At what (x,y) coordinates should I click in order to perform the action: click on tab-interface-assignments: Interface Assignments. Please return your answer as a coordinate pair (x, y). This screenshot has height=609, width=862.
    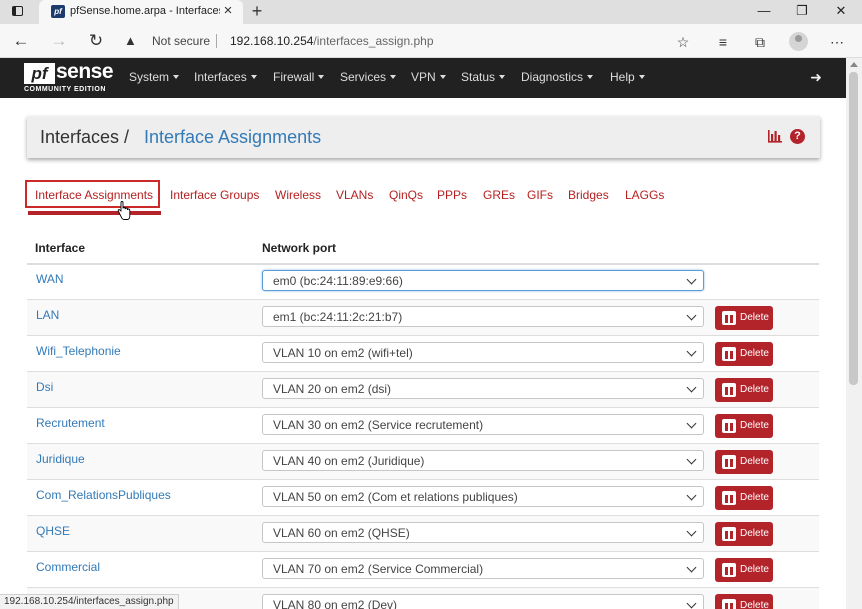
    Looking at the image, I should click on (94, 195).